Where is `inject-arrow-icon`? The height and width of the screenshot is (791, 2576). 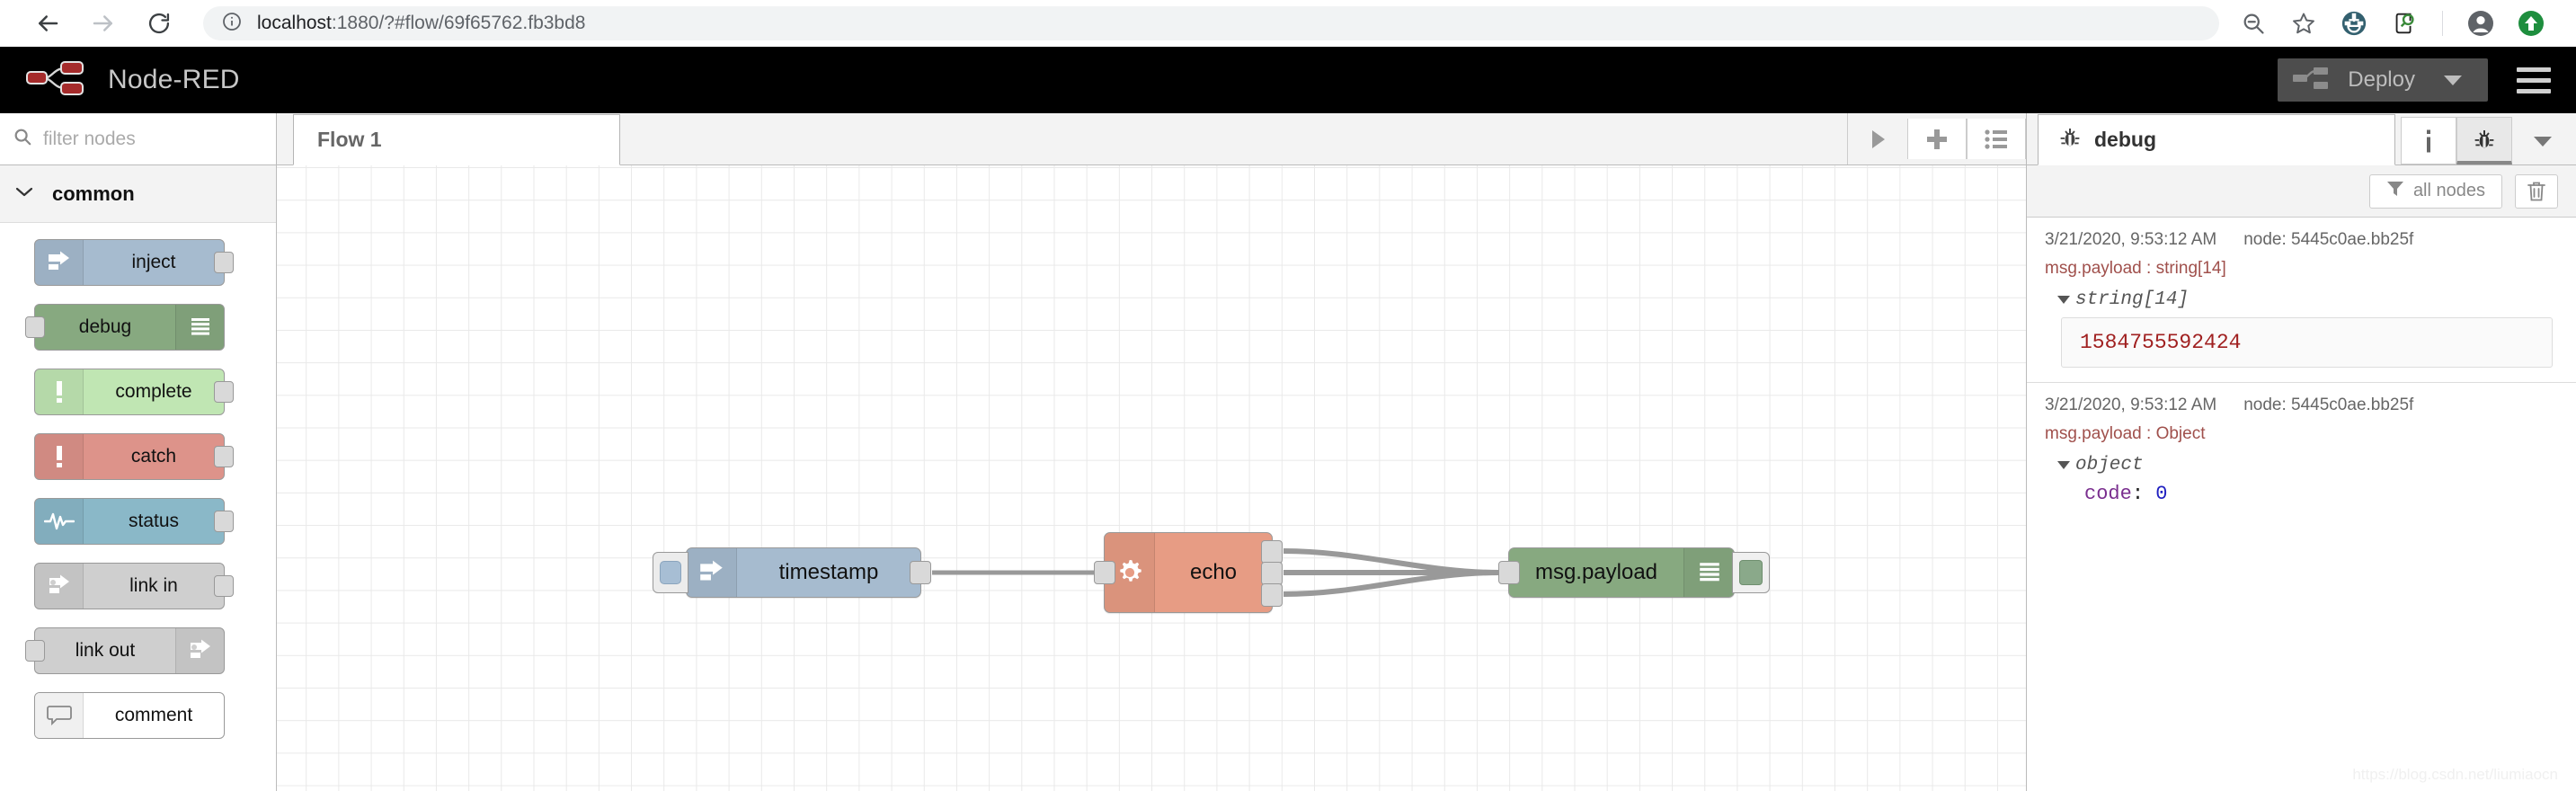 inject-arrow-icon is located at coordinates (59, 262).